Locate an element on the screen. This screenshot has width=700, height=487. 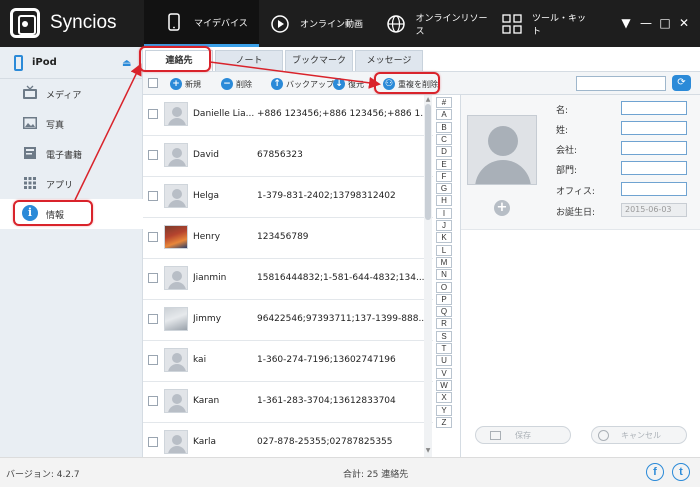
cancel-button: キャンセル is located at coordinates (639, 435).